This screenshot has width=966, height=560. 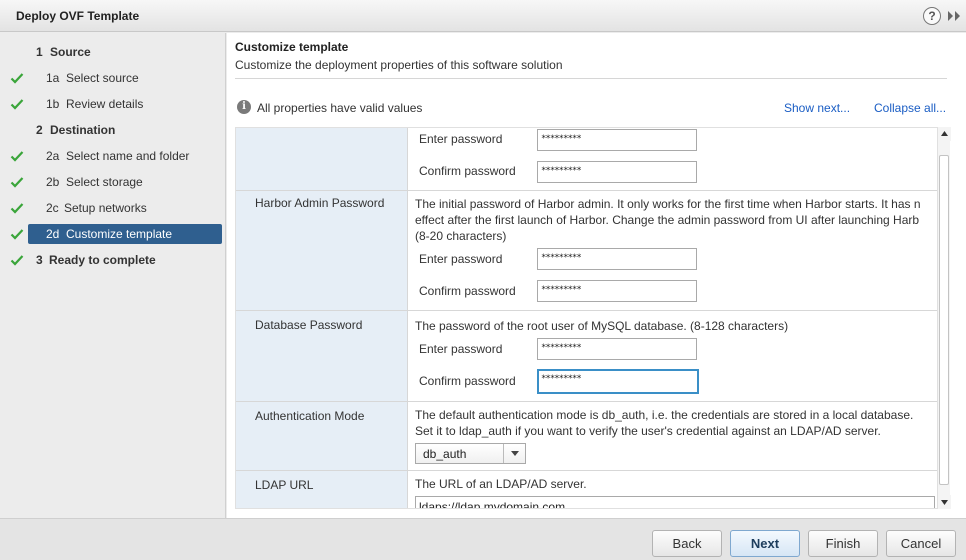 I want to click on cancel-button: Cancel, so click(x=921, y=543).